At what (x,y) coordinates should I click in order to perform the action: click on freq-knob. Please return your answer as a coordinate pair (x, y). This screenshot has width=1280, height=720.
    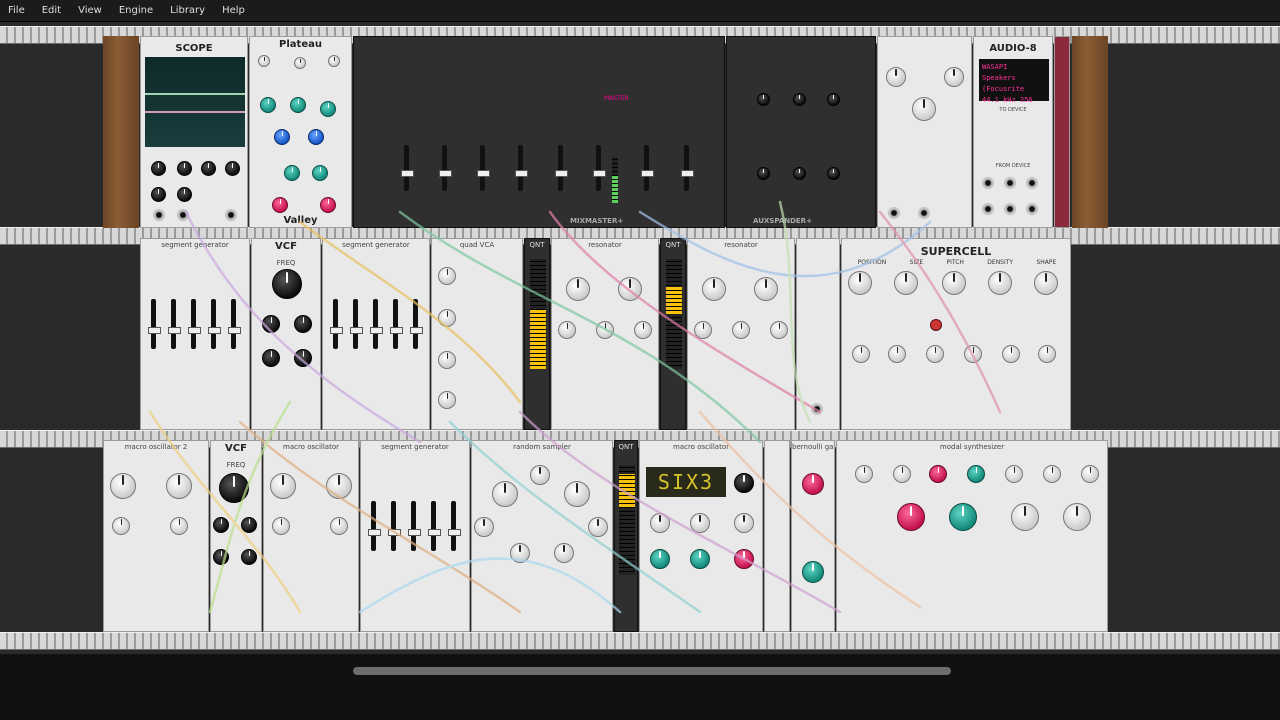
    Looking at the image, I should click on (287, 284).